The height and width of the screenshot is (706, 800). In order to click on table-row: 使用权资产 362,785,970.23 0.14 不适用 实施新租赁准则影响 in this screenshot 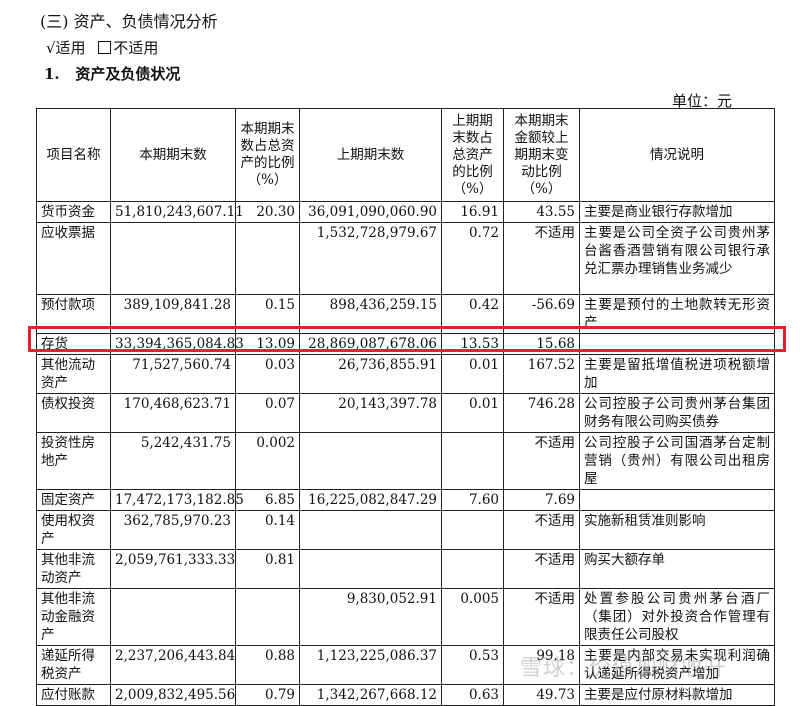, I will do `click(405, 530)`.